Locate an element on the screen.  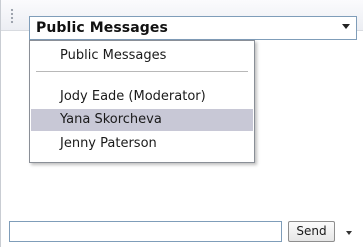
recipient-select-label: Public Messages is located at coordinates (102, 28).